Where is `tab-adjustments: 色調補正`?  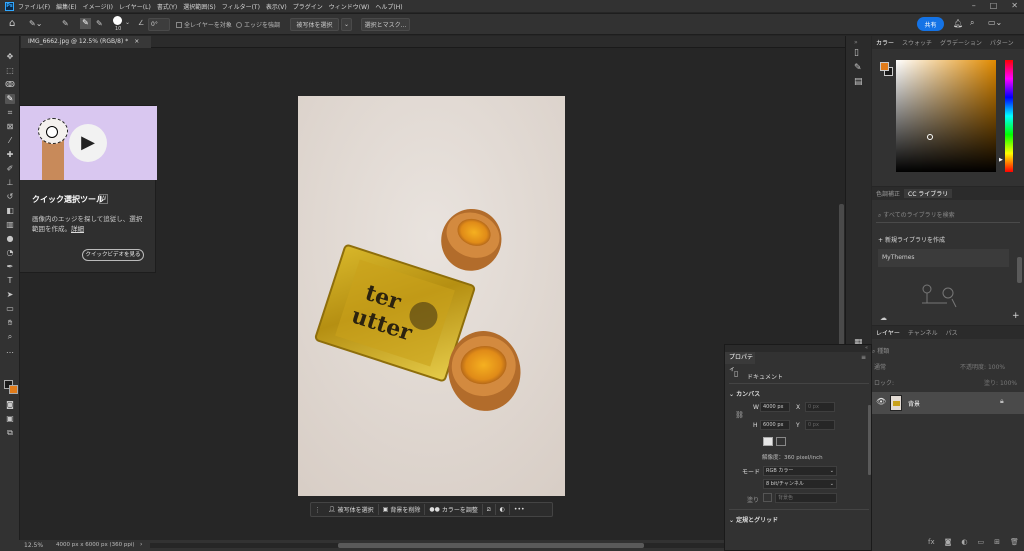
tab-adjustments: 色調補正 is located at coordinates (888, 193).